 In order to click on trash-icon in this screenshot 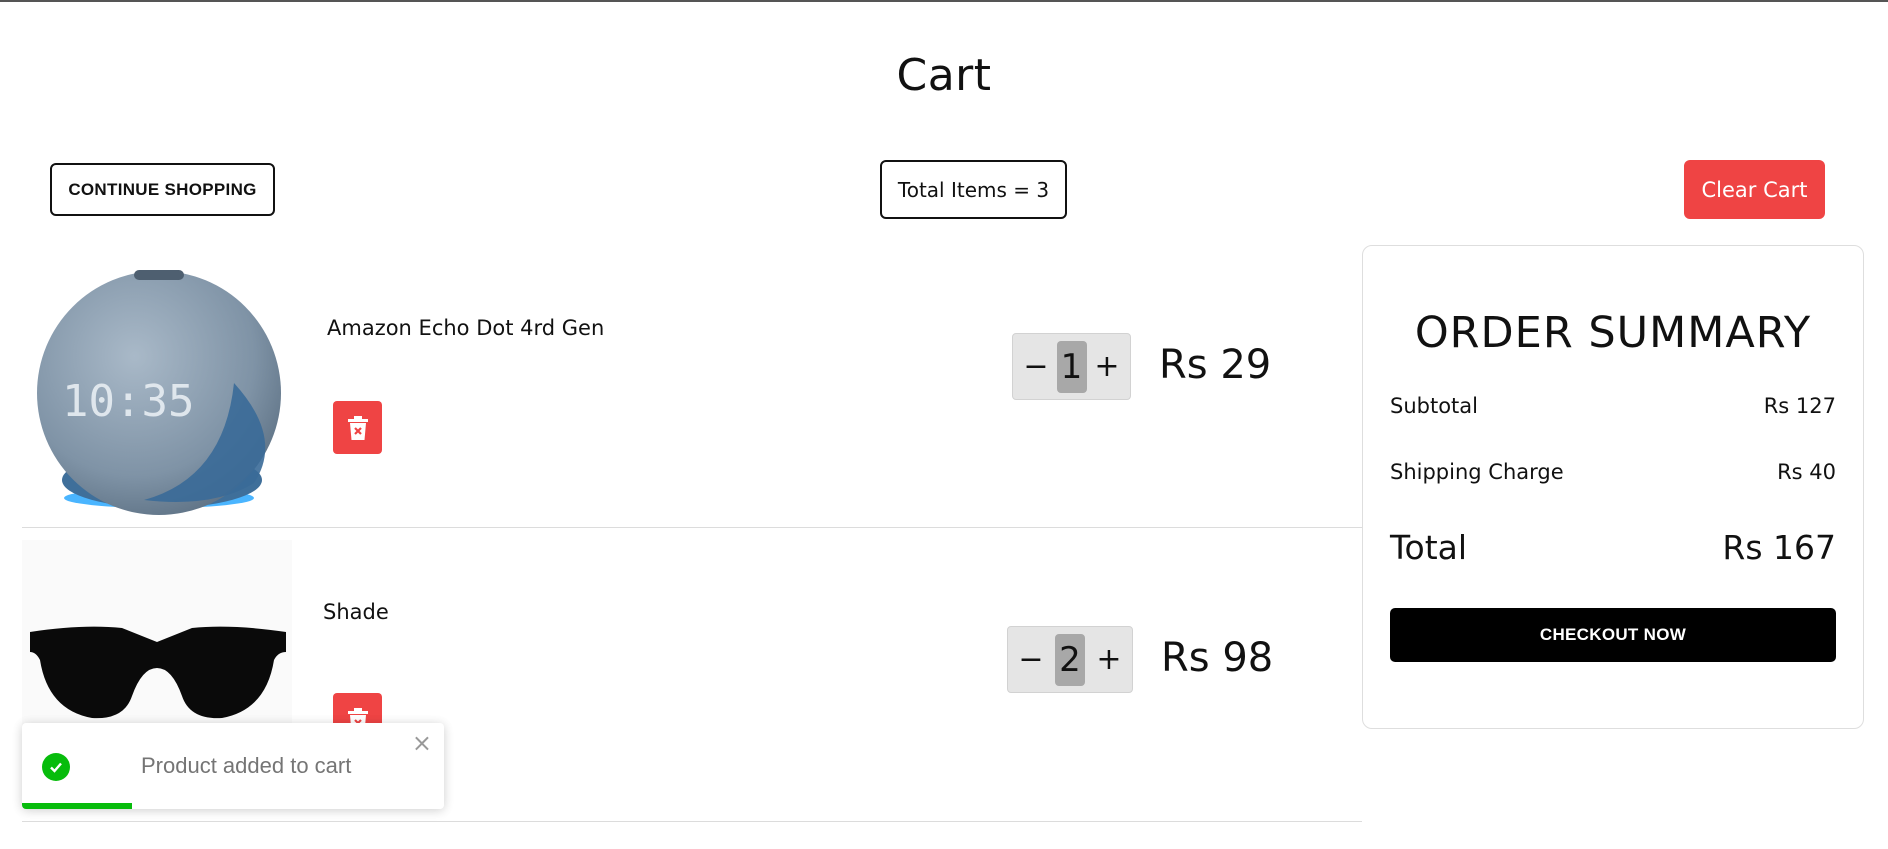, I will do `click(357, 427)`.